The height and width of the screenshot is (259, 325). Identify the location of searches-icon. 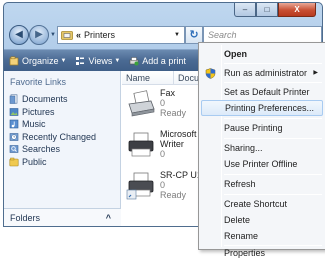
(14, 149).